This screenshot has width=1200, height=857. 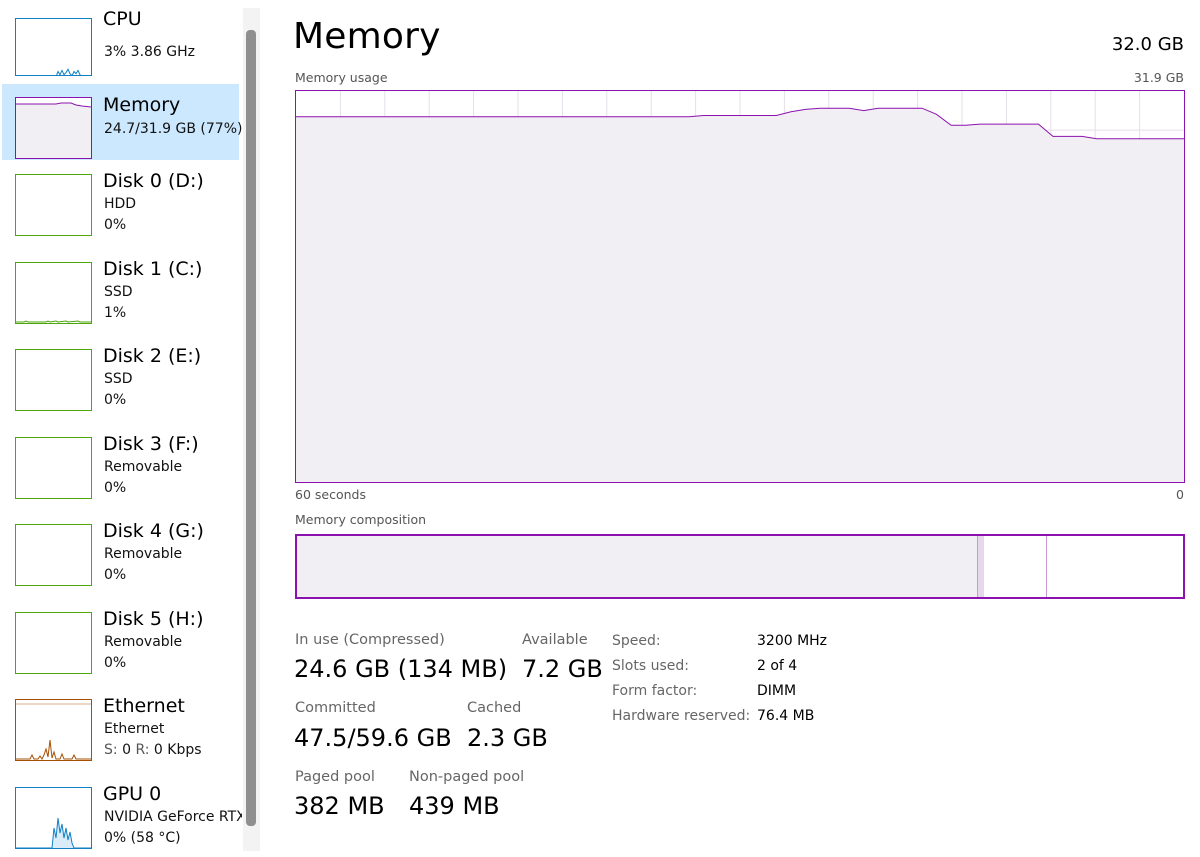 I want to click on sidebar-item-disk-4: Disk 4 (G:) Removable 0%, so click(x=120, y=554).